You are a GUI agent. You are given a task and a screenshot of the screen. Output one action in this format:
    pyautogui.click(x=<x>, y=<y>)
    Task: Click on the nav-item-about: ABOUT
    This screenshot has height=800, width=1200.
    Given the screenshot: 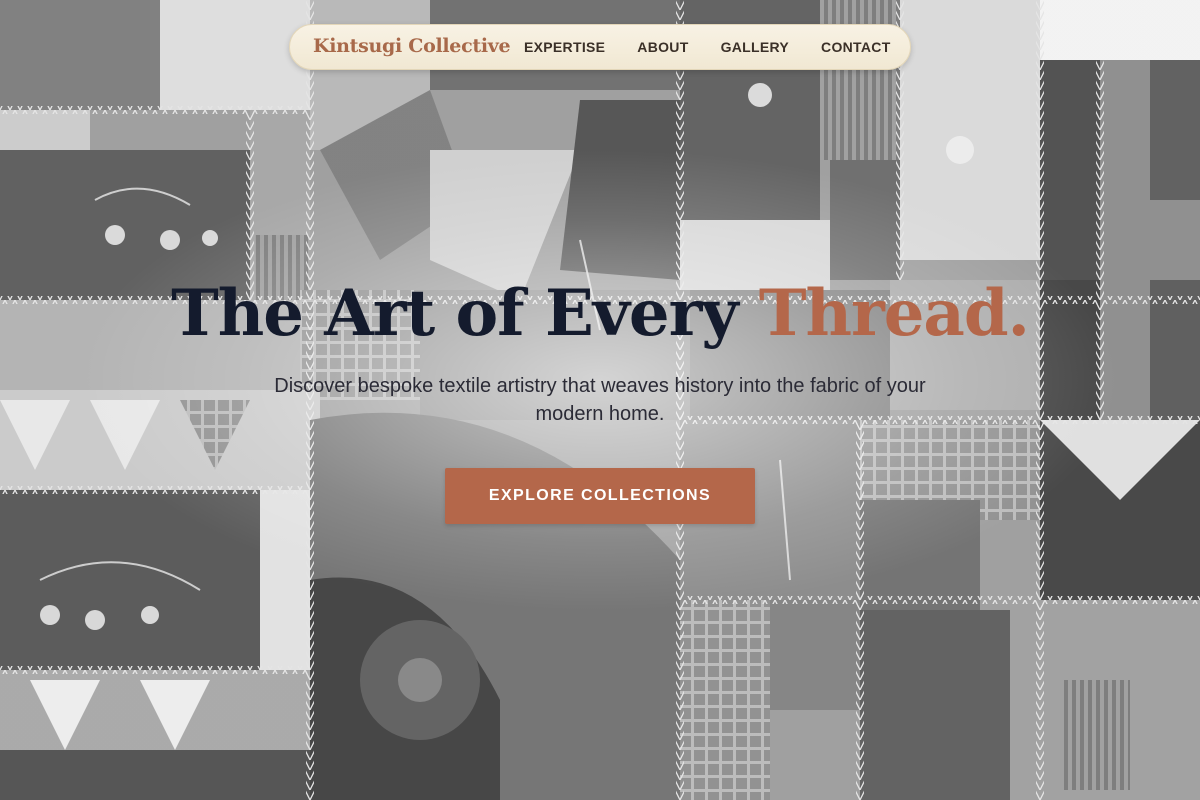 What is the action you would take?
    pyautogui.click(x=662, y=47)
    